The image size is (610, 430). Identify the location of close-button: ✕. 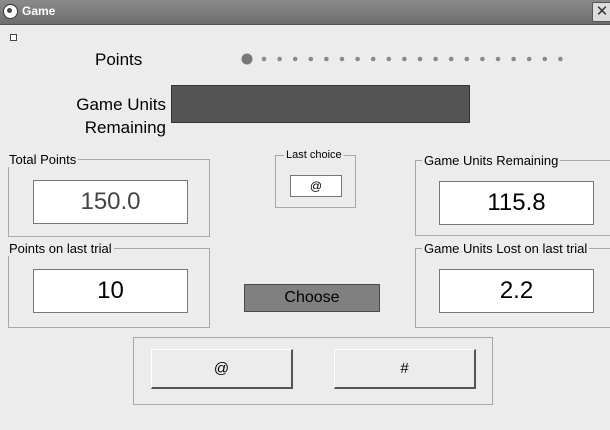
(601, 12).